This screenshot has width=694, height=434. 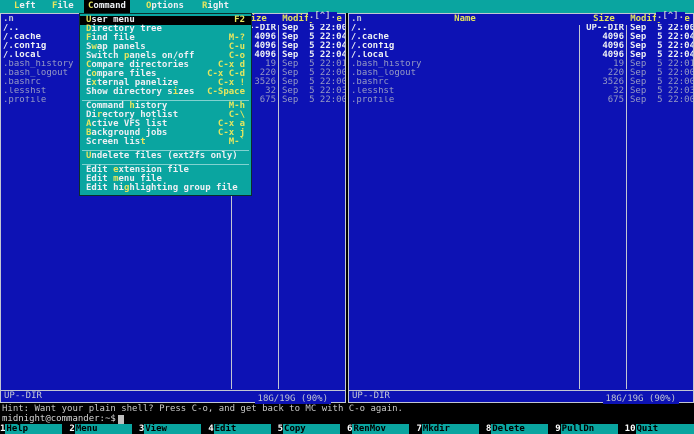 I want to click on label-text: Show directory s, so click(x=129, y=92).